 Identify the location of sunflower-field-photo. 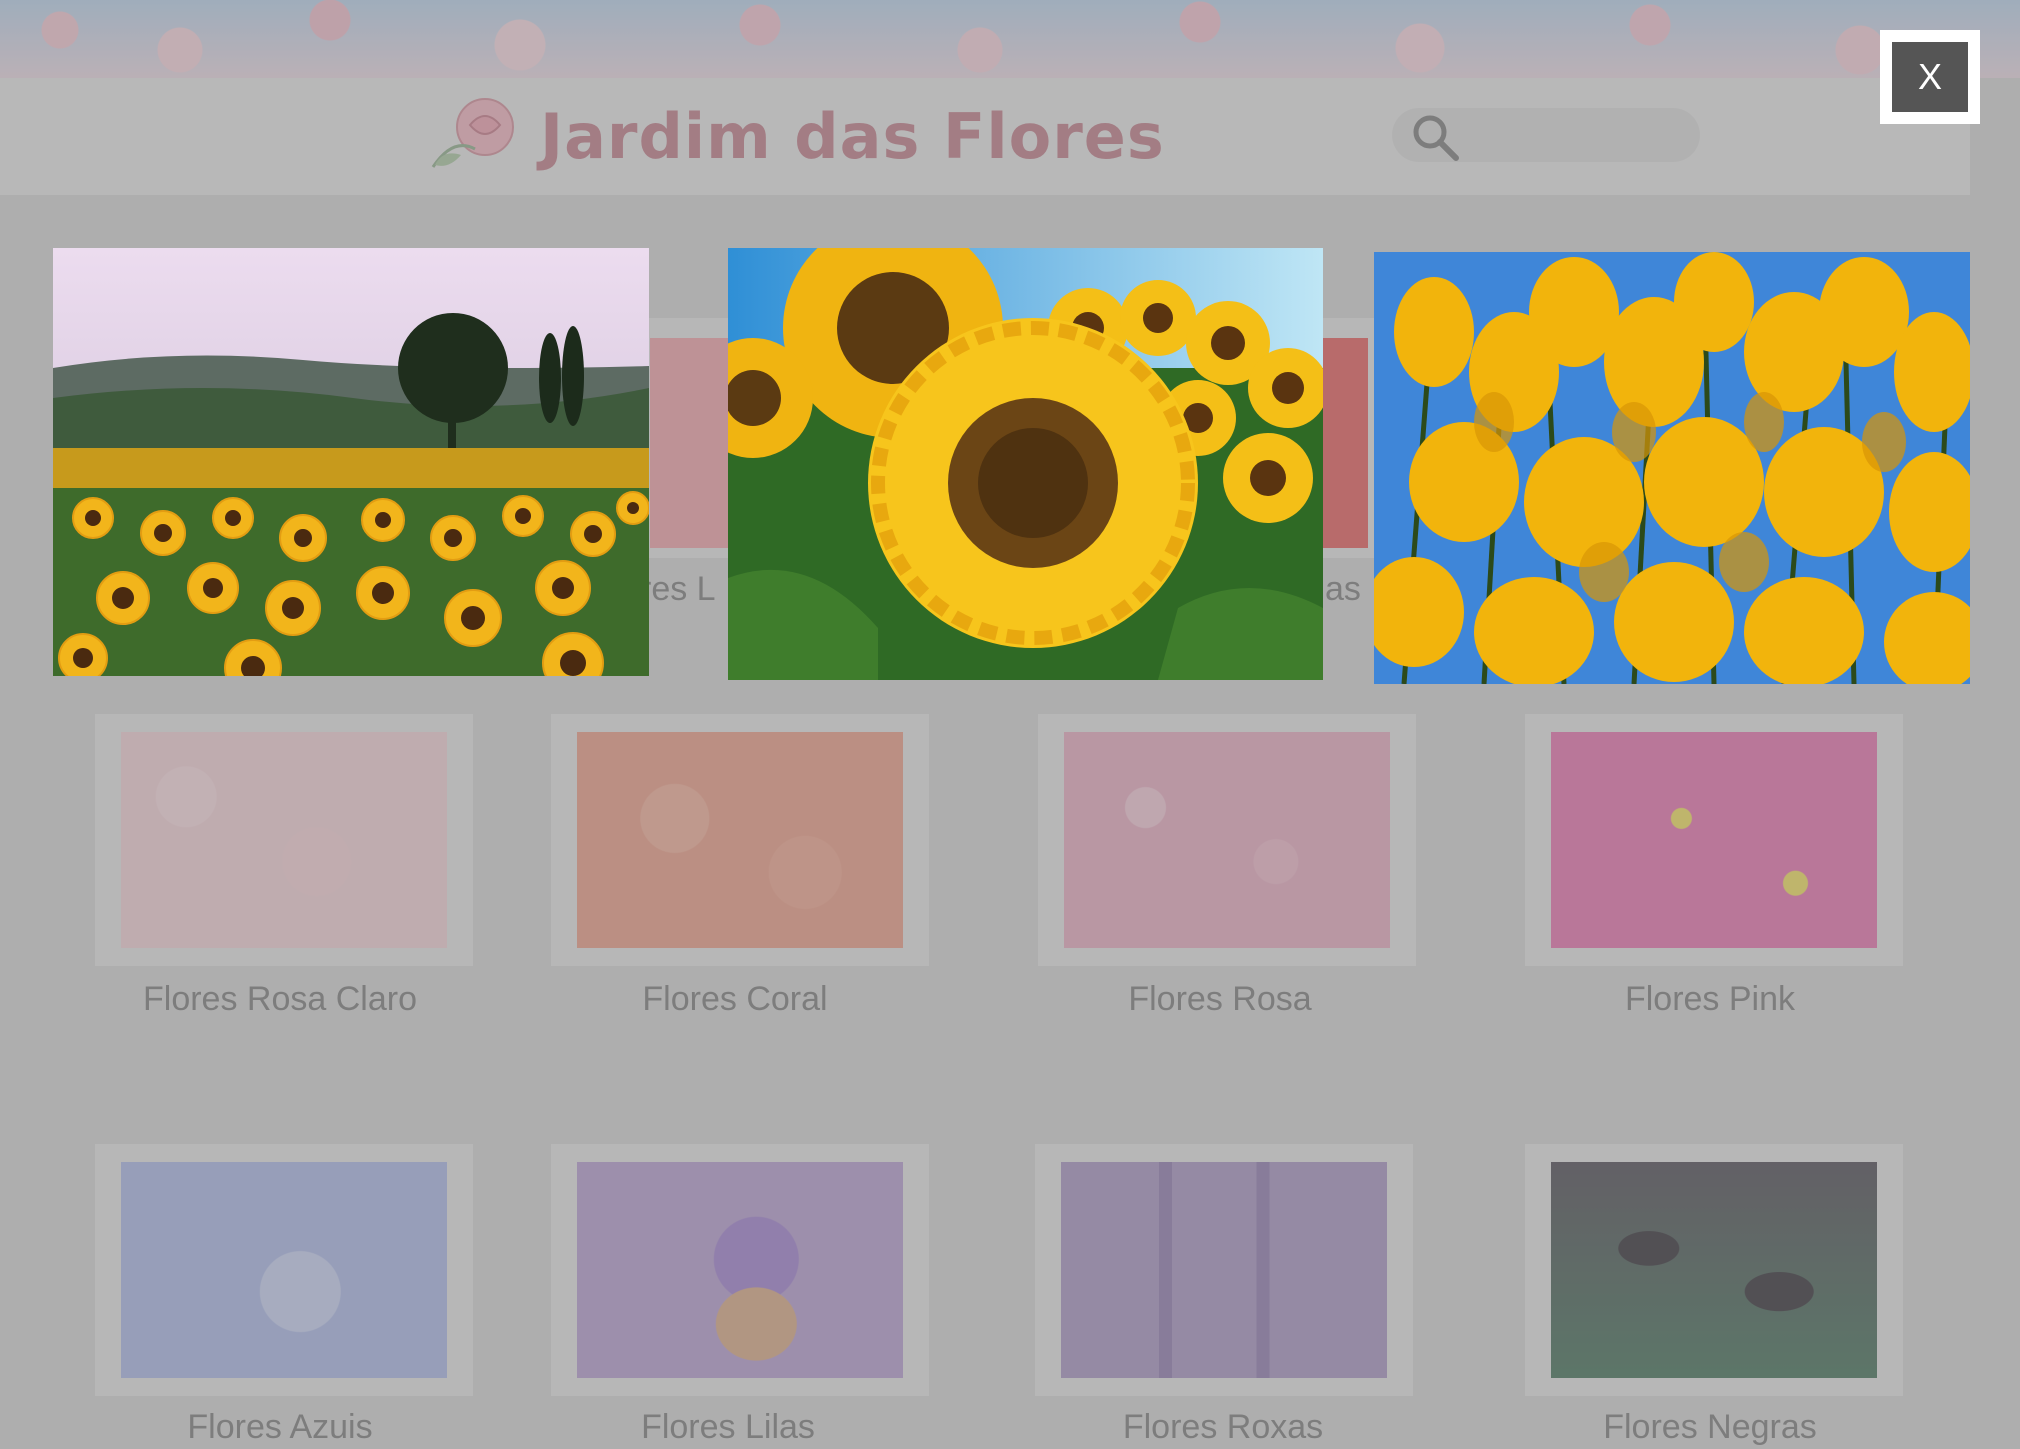
(351, 462).